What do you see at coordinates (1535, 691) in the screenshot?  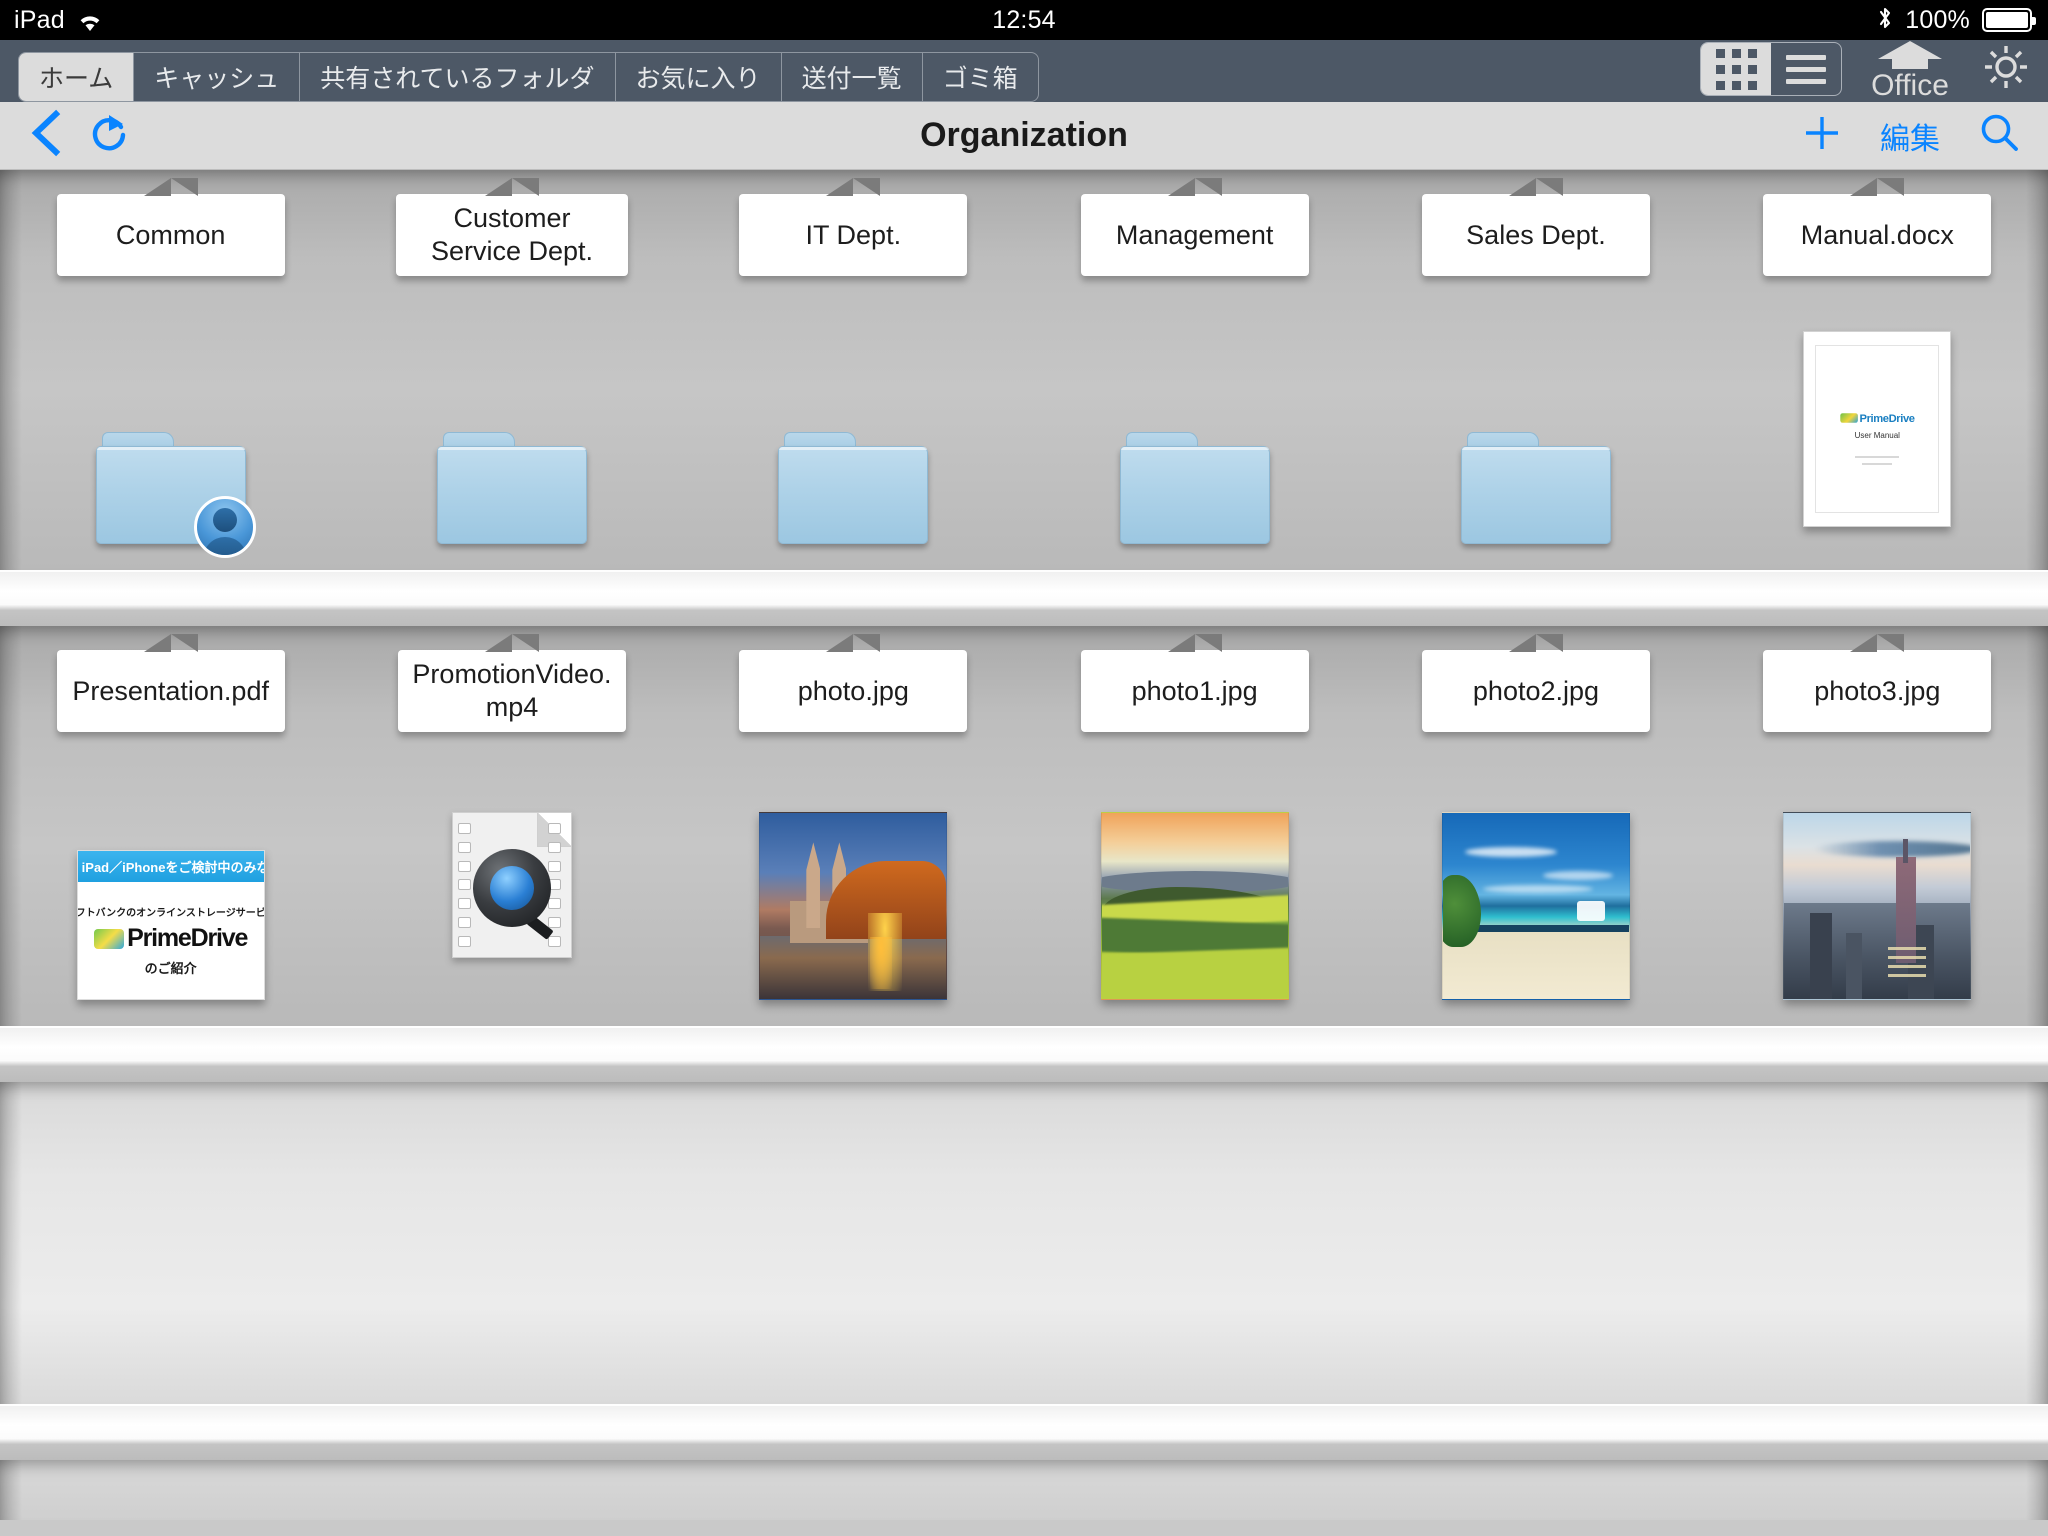 I see `file-label: photo2.jpg` at bounding box center [1535, 691].